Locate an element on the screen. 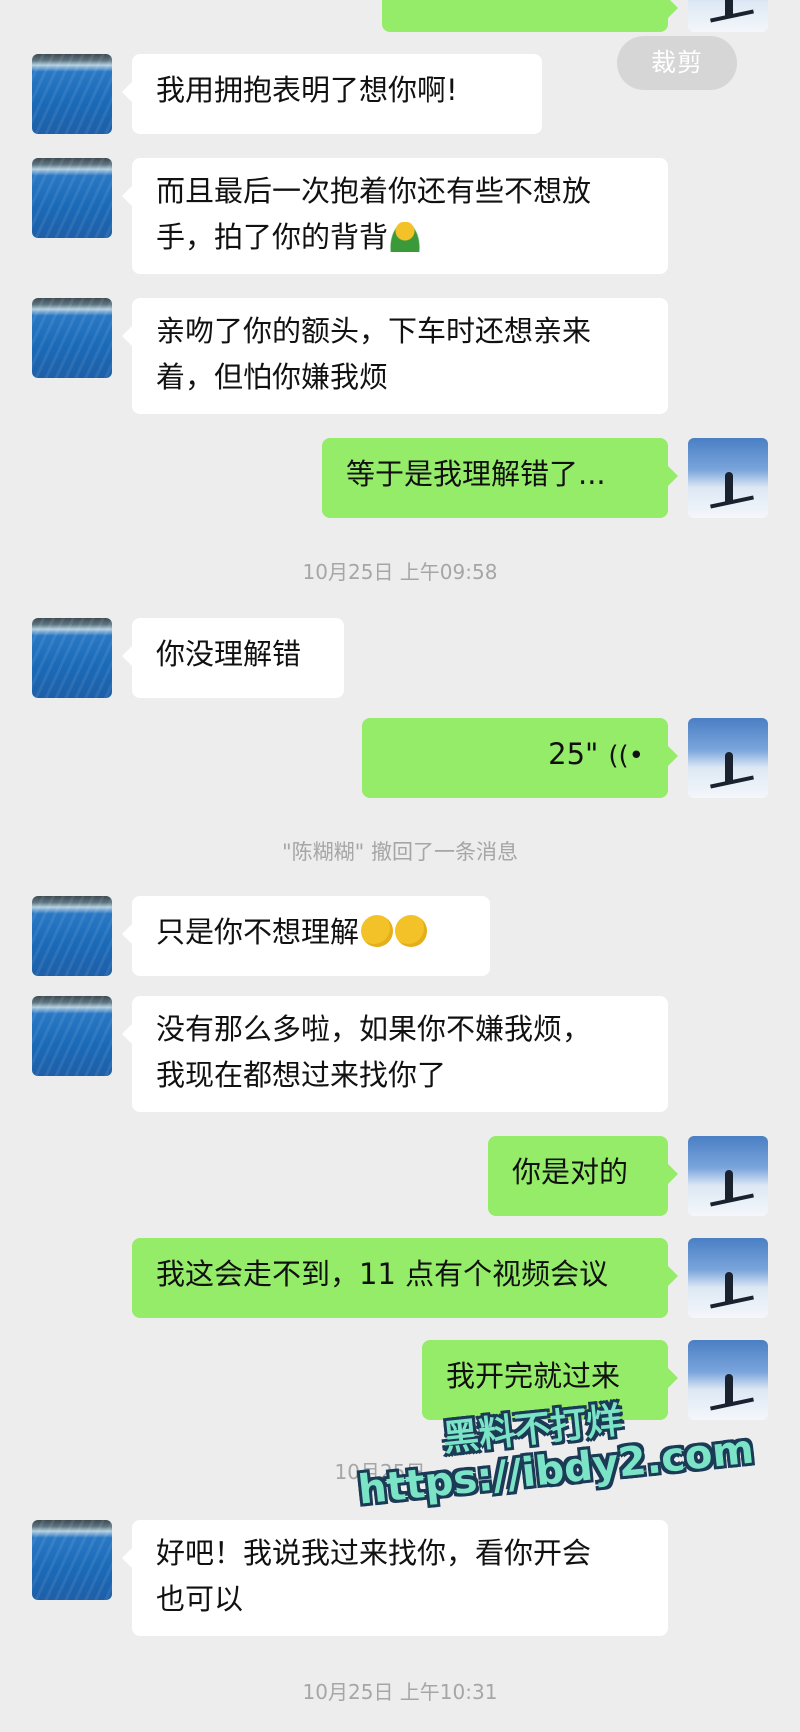 The height and width of the screenshot is (1732, 800). voice-wave-icon: ((• is located at coordinates (626, 756).